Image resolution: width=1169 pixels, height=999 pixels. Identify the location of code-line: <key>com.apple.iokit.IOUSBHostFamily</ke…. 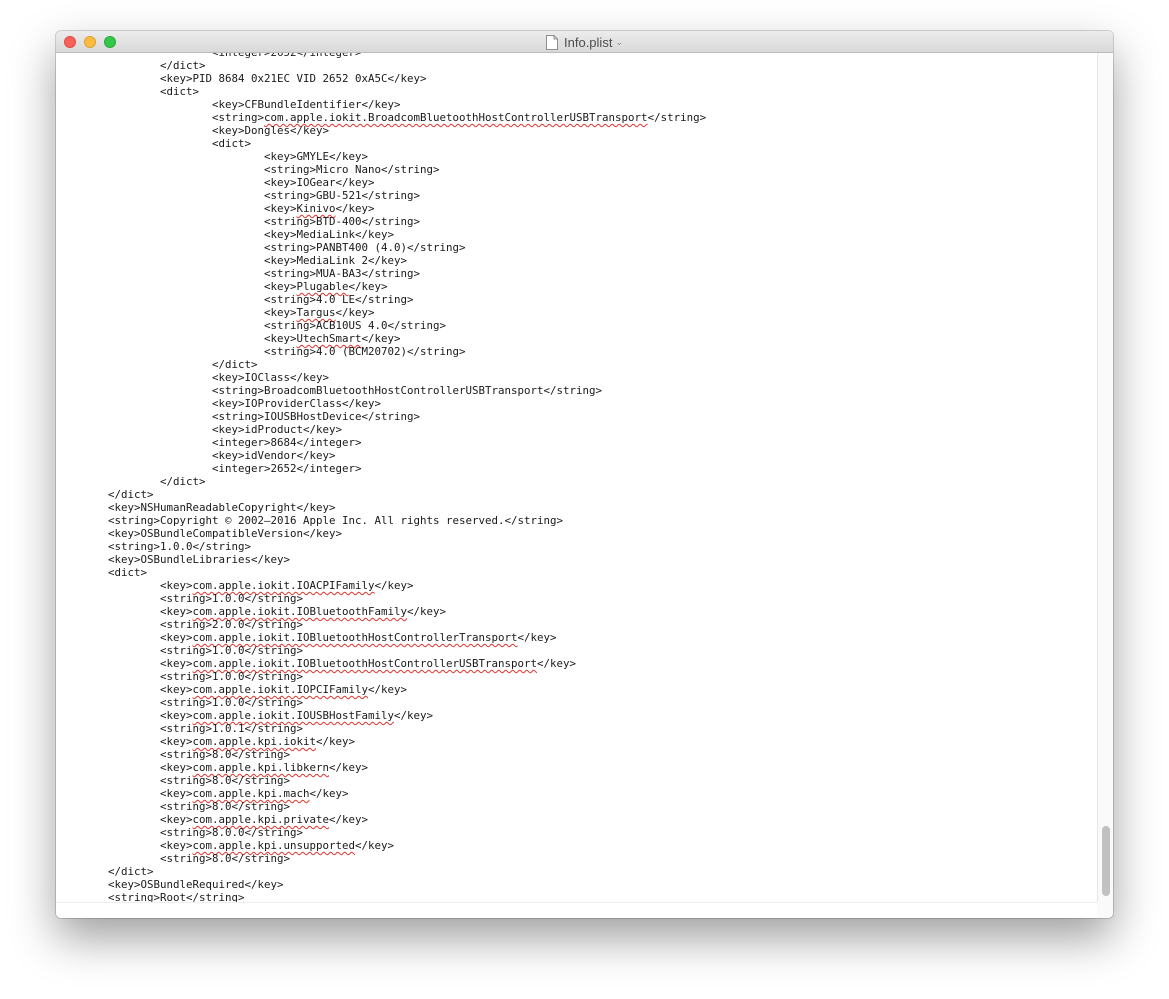
(381, 715).